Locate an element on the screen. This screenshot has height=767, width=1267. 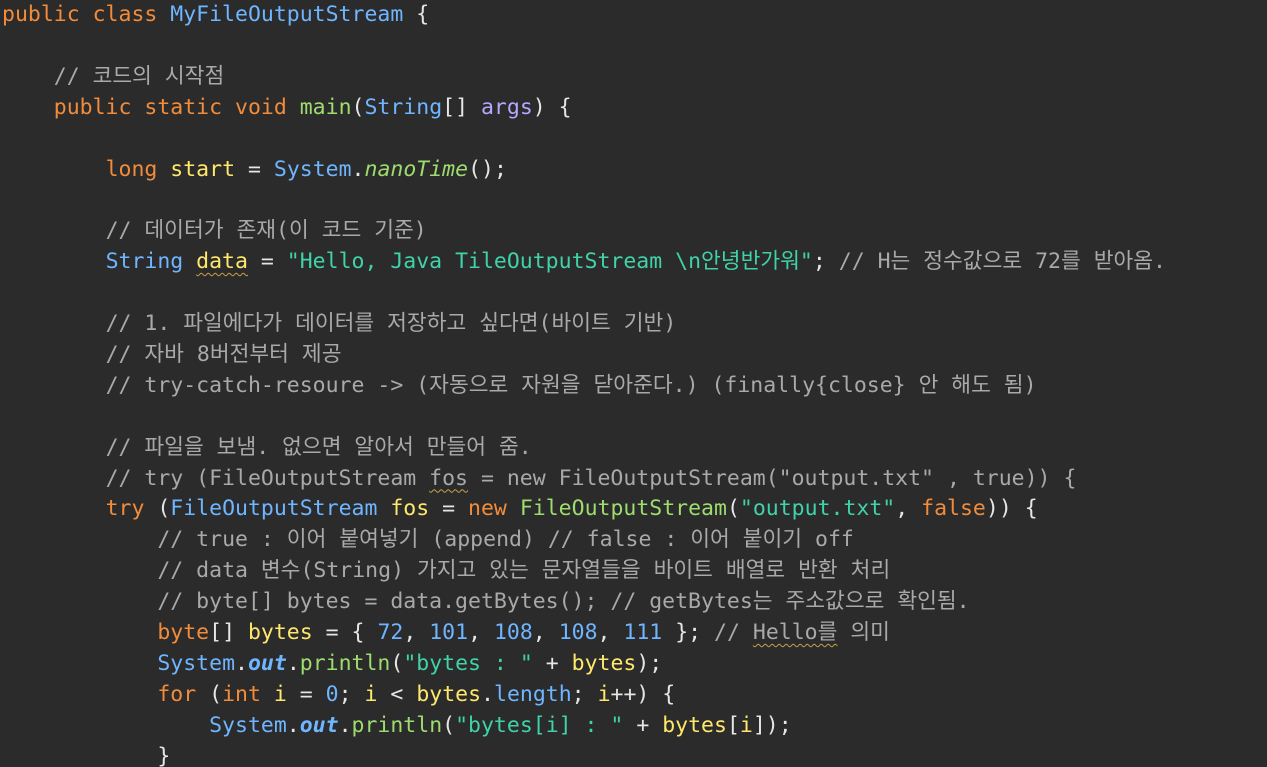
code-token: // 파일을 보냄. 없으면 알아서 만들어 줌. is located at coordinates (318, 447).